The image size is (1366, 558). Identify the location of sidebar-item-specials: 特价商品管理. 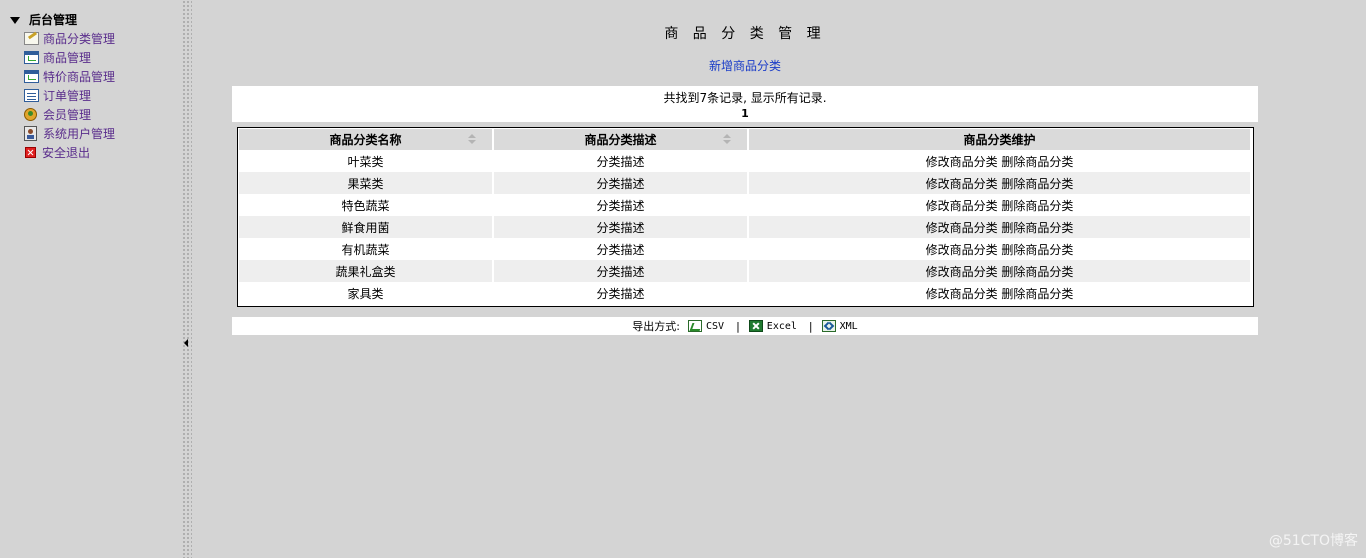
(69, 76).